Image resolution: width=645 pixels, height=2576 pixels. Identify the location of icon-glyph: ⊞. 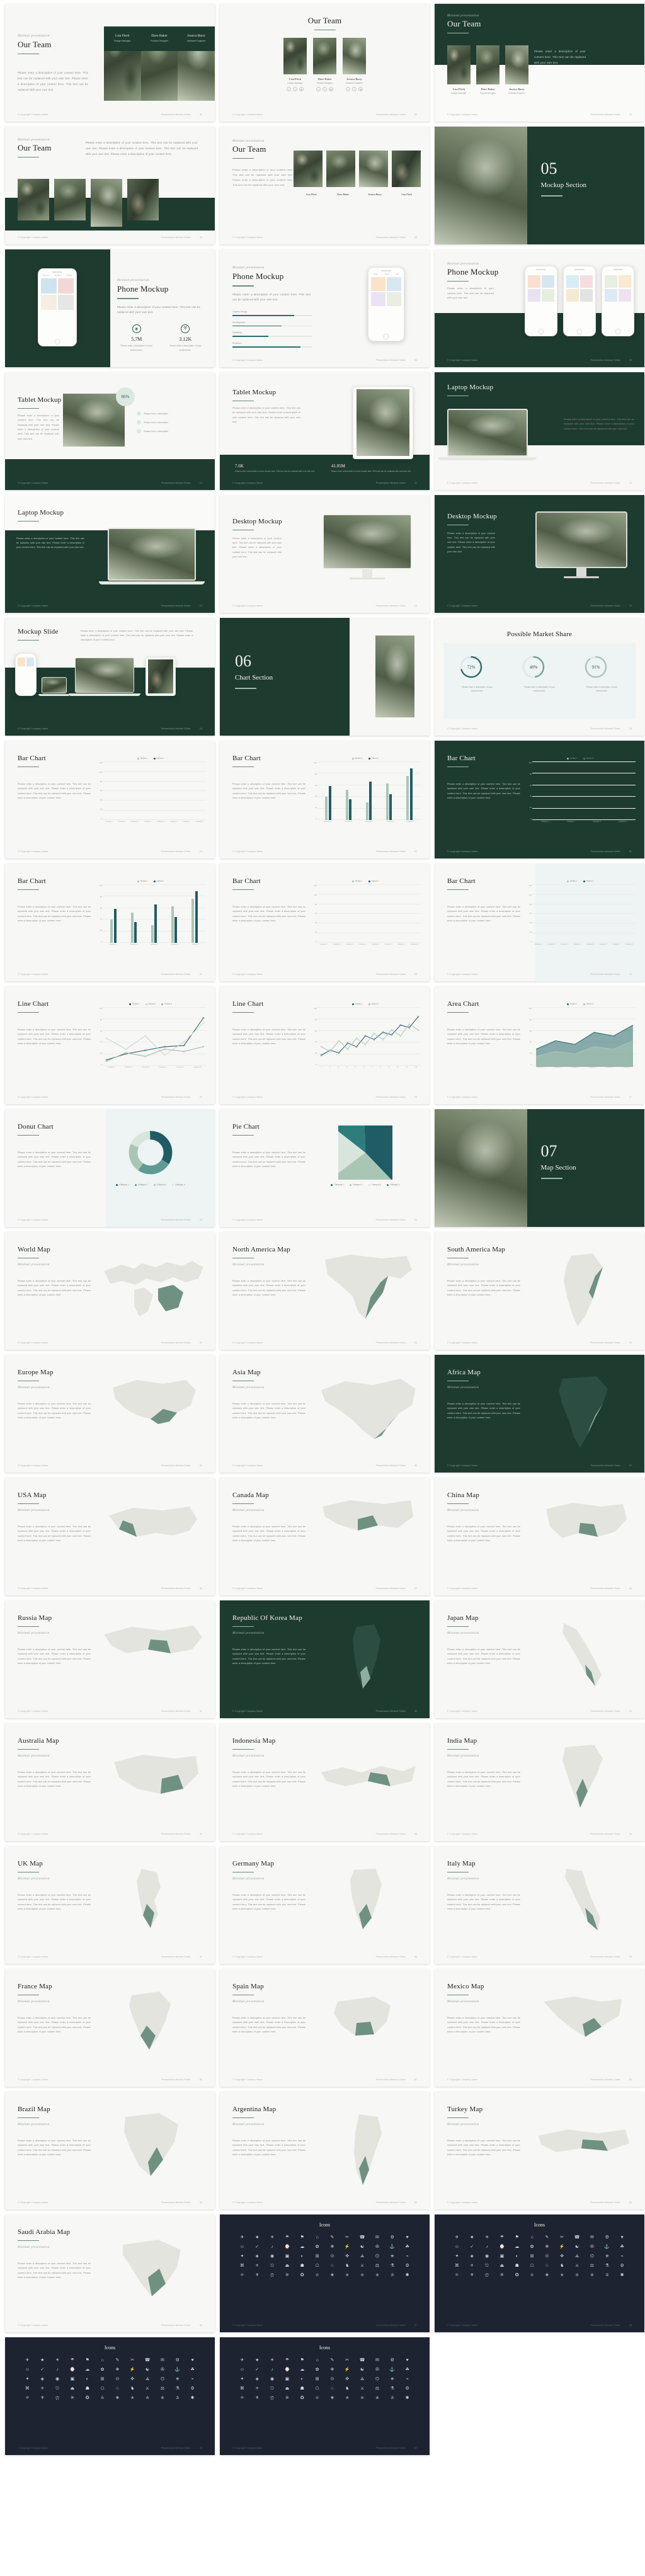
(317, 2379).